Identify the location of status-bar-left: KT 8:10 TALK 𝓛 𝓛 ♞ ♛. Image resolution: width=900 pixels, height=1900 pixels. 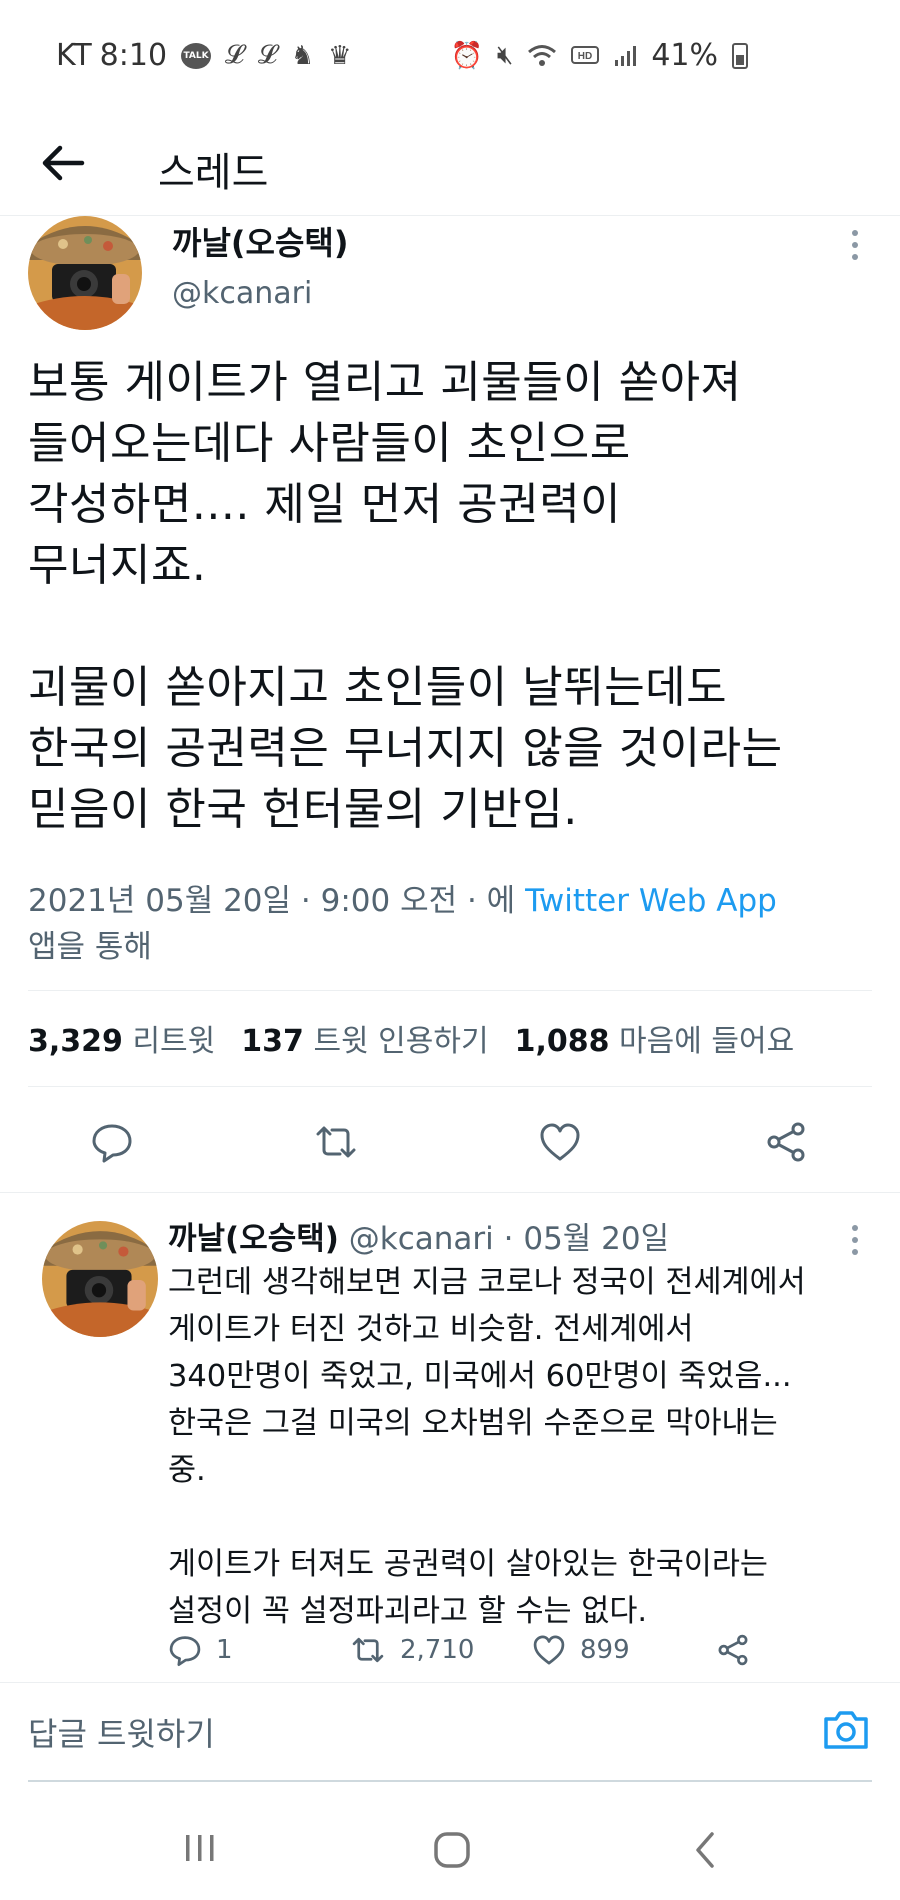
(203, 55).